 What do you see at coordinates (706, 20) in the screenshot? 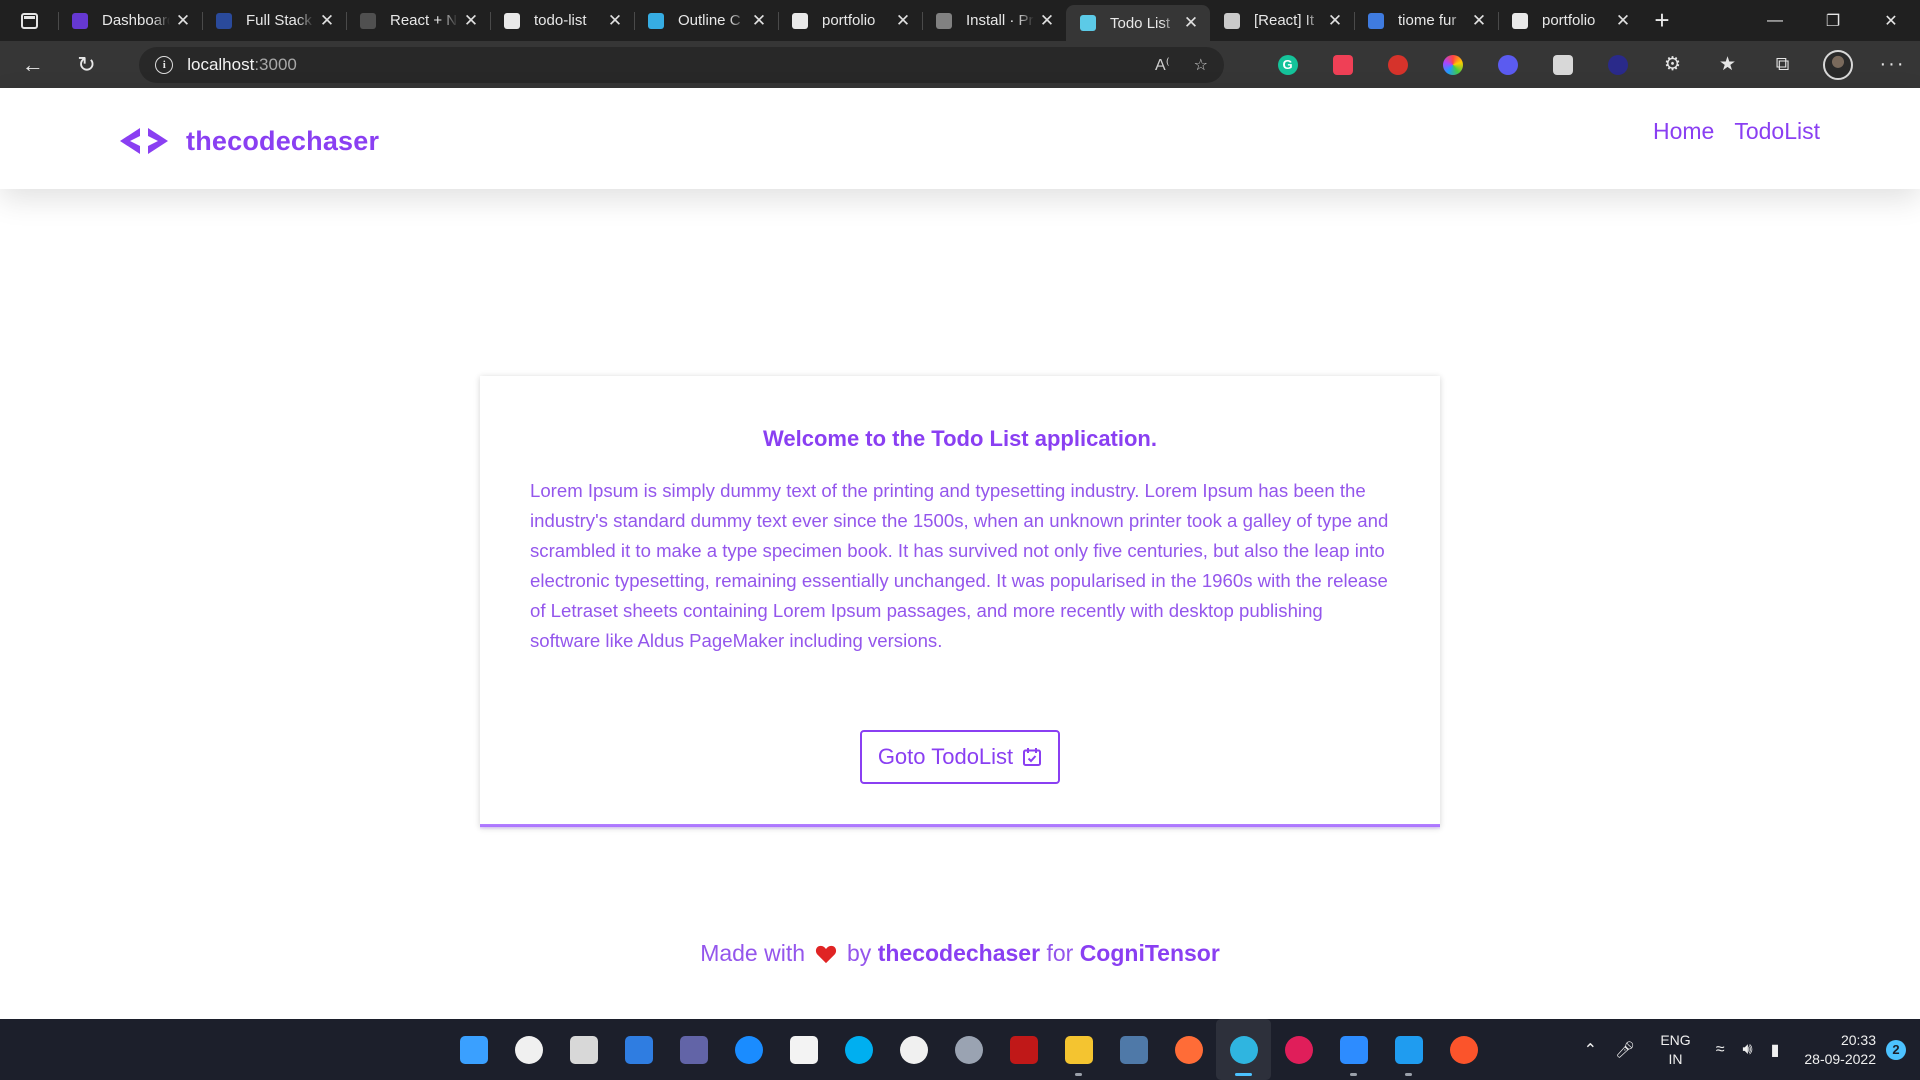
I see `browser-tab: Outline C ✕` at bounding box center [706, 20].